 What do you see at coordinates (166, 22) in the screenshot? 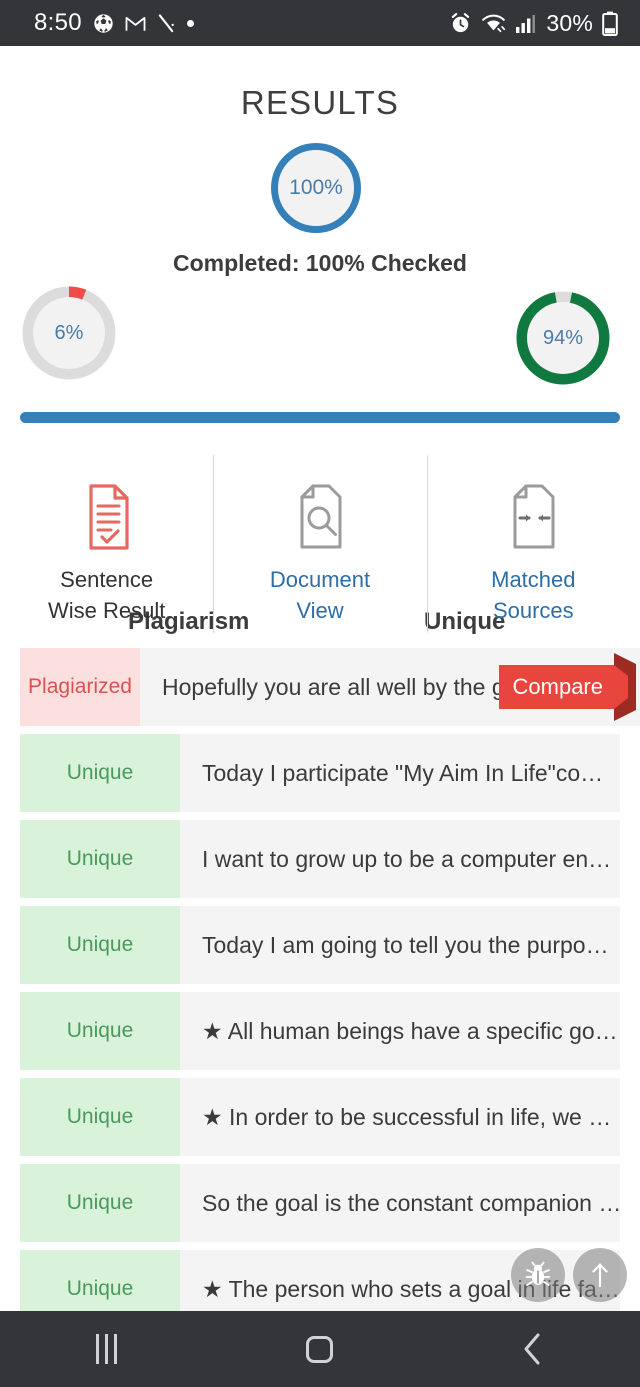
I see `slash-icon` at bounding box center [166, 22].